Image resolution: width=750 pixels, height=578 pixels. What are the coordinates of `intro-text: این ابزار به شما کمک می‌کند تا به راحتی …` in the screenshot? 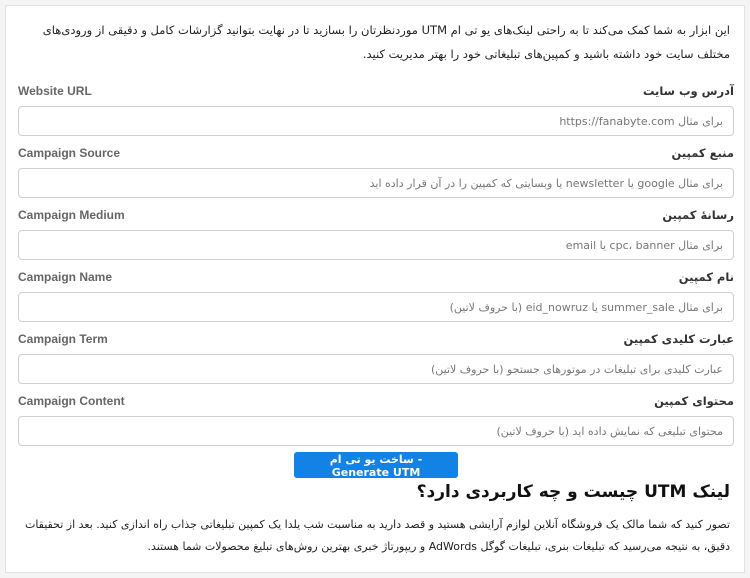 It's located at (386, 42).